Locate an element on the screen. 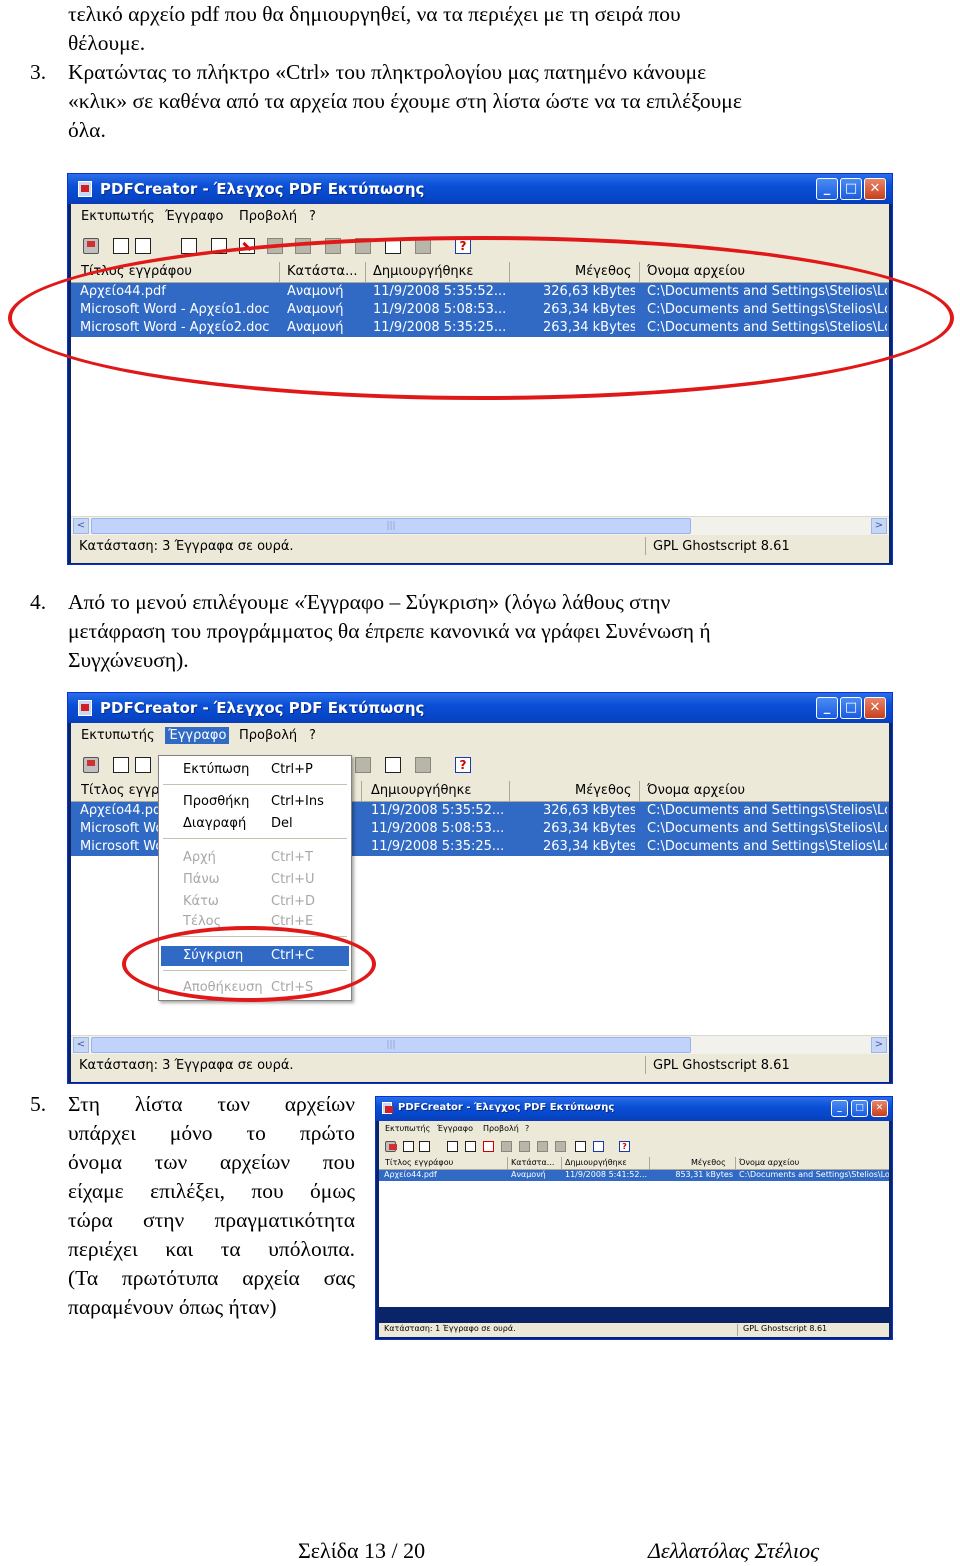 Image resolution: width=960 pixels, height=1566 pixels. column-title: Τίτλος εγγράφου is located at coordinates (445, 1162).